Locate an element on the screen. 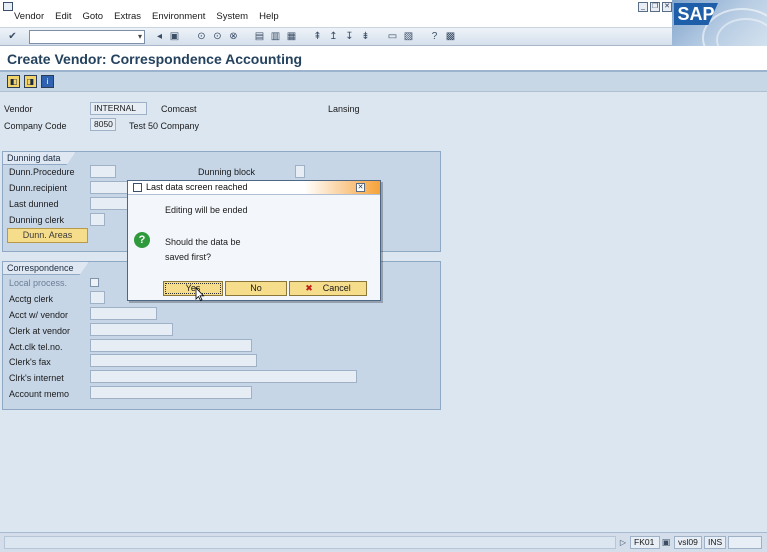 The image size is (767, 552). server-name: vsl09 is located at coordinates (688, 542).